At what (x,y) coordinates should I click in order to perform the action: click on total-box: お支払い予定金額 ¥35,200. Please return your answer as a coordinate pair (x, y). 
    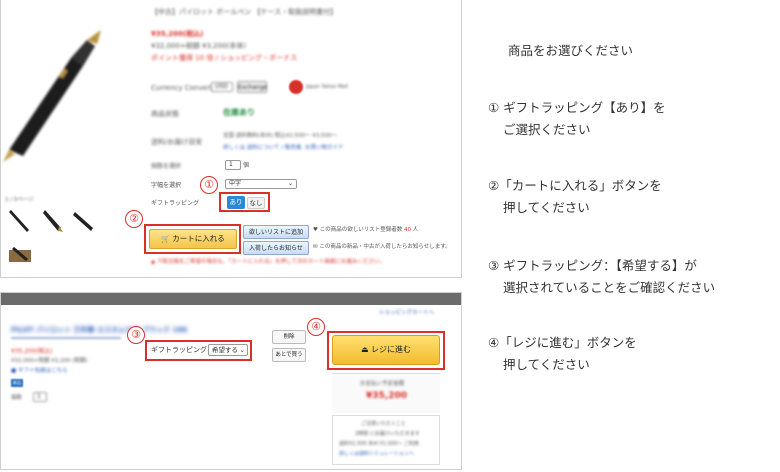
    Looking at the image, I should click on (386, 393).